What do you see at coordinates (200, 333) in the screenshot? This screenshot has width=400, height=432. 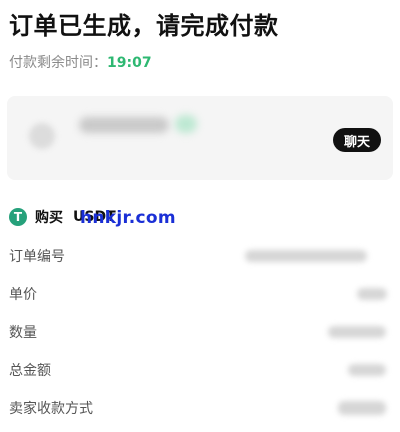 I see `quantity-row: 数量` at bounding box center [200, 333].